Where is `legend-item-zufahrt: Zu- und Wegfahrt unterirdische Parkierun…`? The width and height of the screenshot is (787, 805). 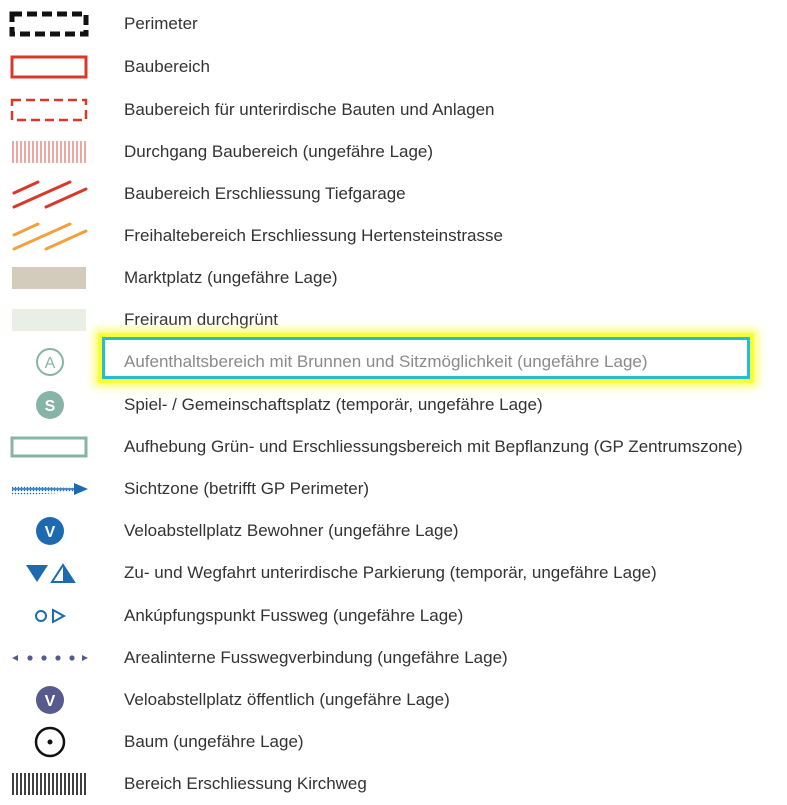
legend-item-zufahrt: Zu- und Wegfahrt unterirdische Parkierun… is located at coordinates (393, 573).